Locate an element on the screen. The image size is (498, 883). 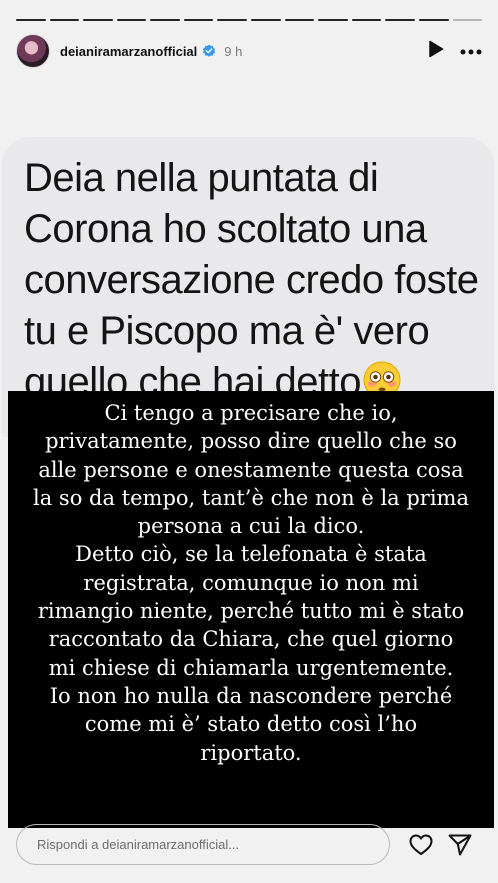
caption-line: alle persone e onestamente questa cosa is located at coordinates (251, 469).